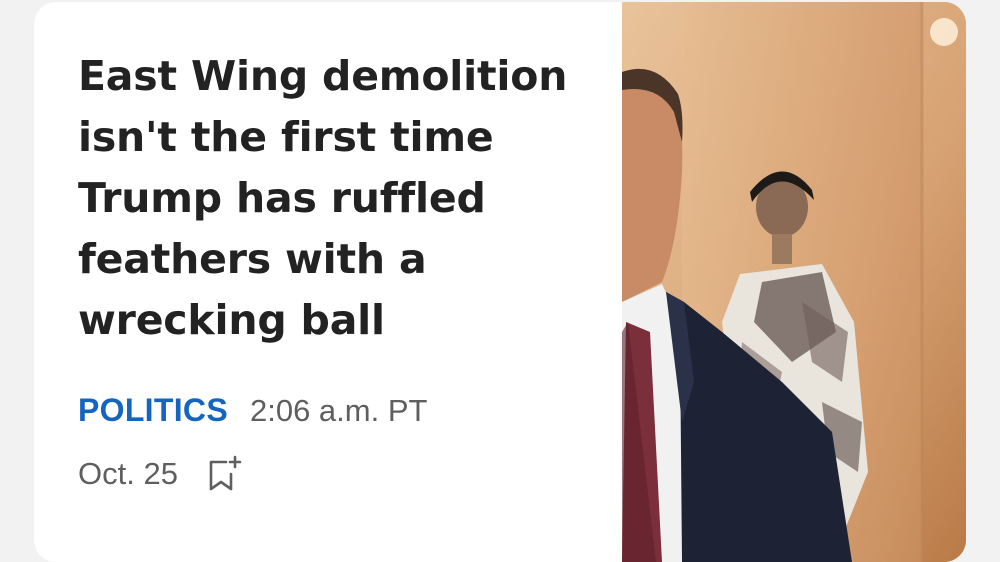 This screenshot has width=1000, height=562. I want to click on publish-date: Oct. 25, so click(128, 473).